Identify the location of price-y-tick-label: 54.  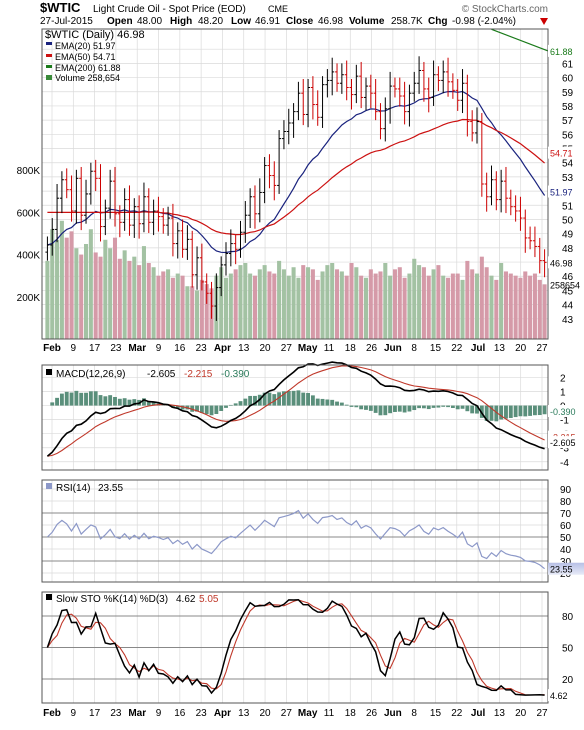
(568, 164).